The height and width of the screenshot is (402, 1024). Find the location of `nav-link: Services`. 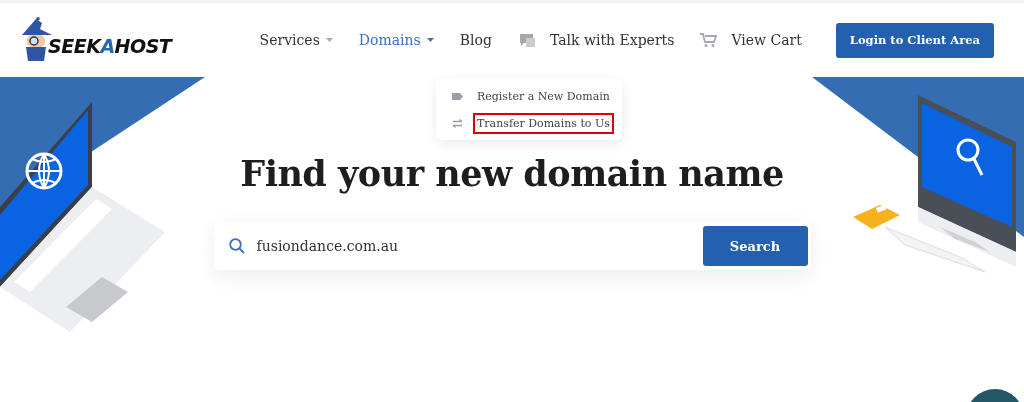

nav-link: Services is located at coordinates (289, 40).